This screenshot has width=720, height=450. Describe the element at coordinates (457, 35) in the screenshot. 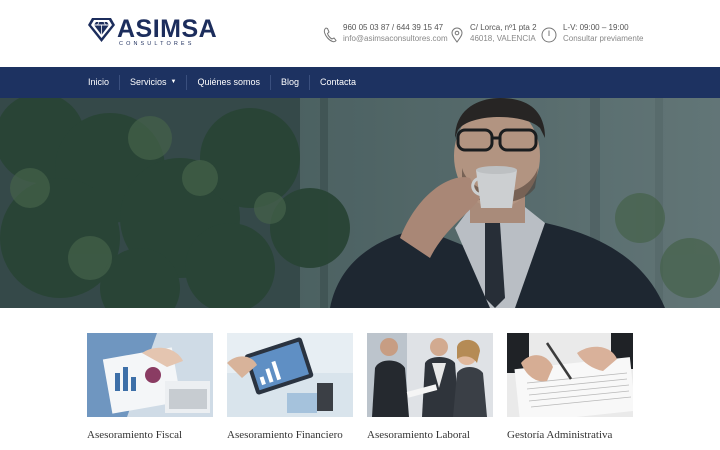

I see `map-pin-icon` at that location.